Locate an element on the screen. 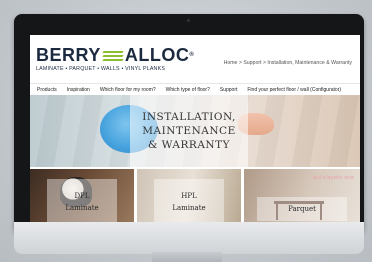  logo-wordmark: BERRY ALLOC ® is located at coordinates (115, 55).